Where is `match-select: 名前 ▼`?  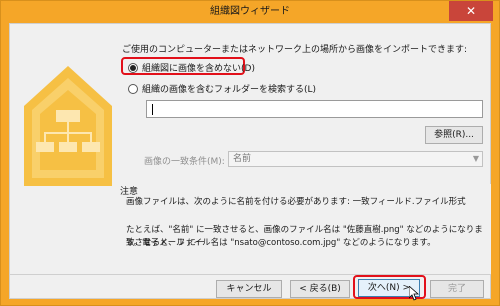
match-select: 名前 ▼ is located at coordinates (355, 159).